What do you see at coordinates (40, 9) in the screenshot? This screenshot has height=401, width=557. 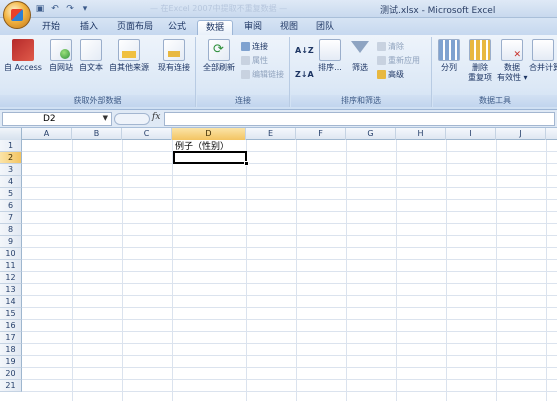 I see `save-icon: ▣` at bounding box center [40, 9].